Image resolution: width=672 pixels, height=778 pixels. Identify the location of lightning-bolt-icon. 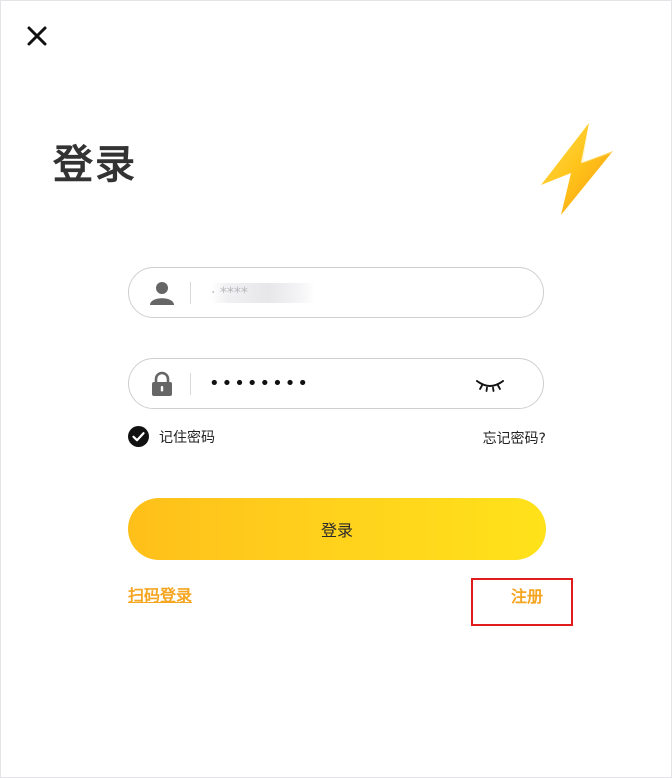
(577, 169).